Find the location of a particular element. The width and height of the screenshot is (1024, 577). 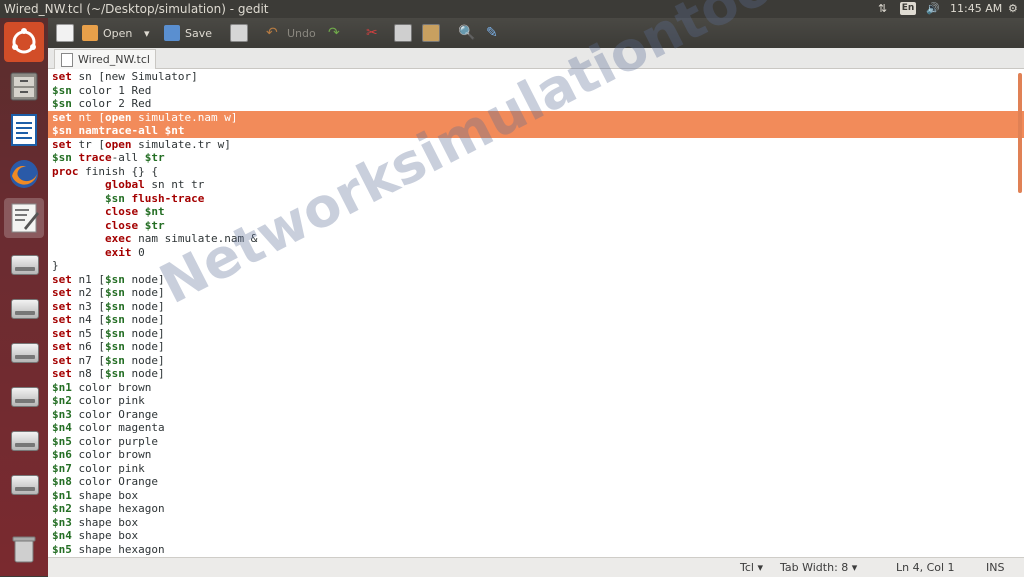

undo-button: ↶ Undo is located at coordinates (291, 33).